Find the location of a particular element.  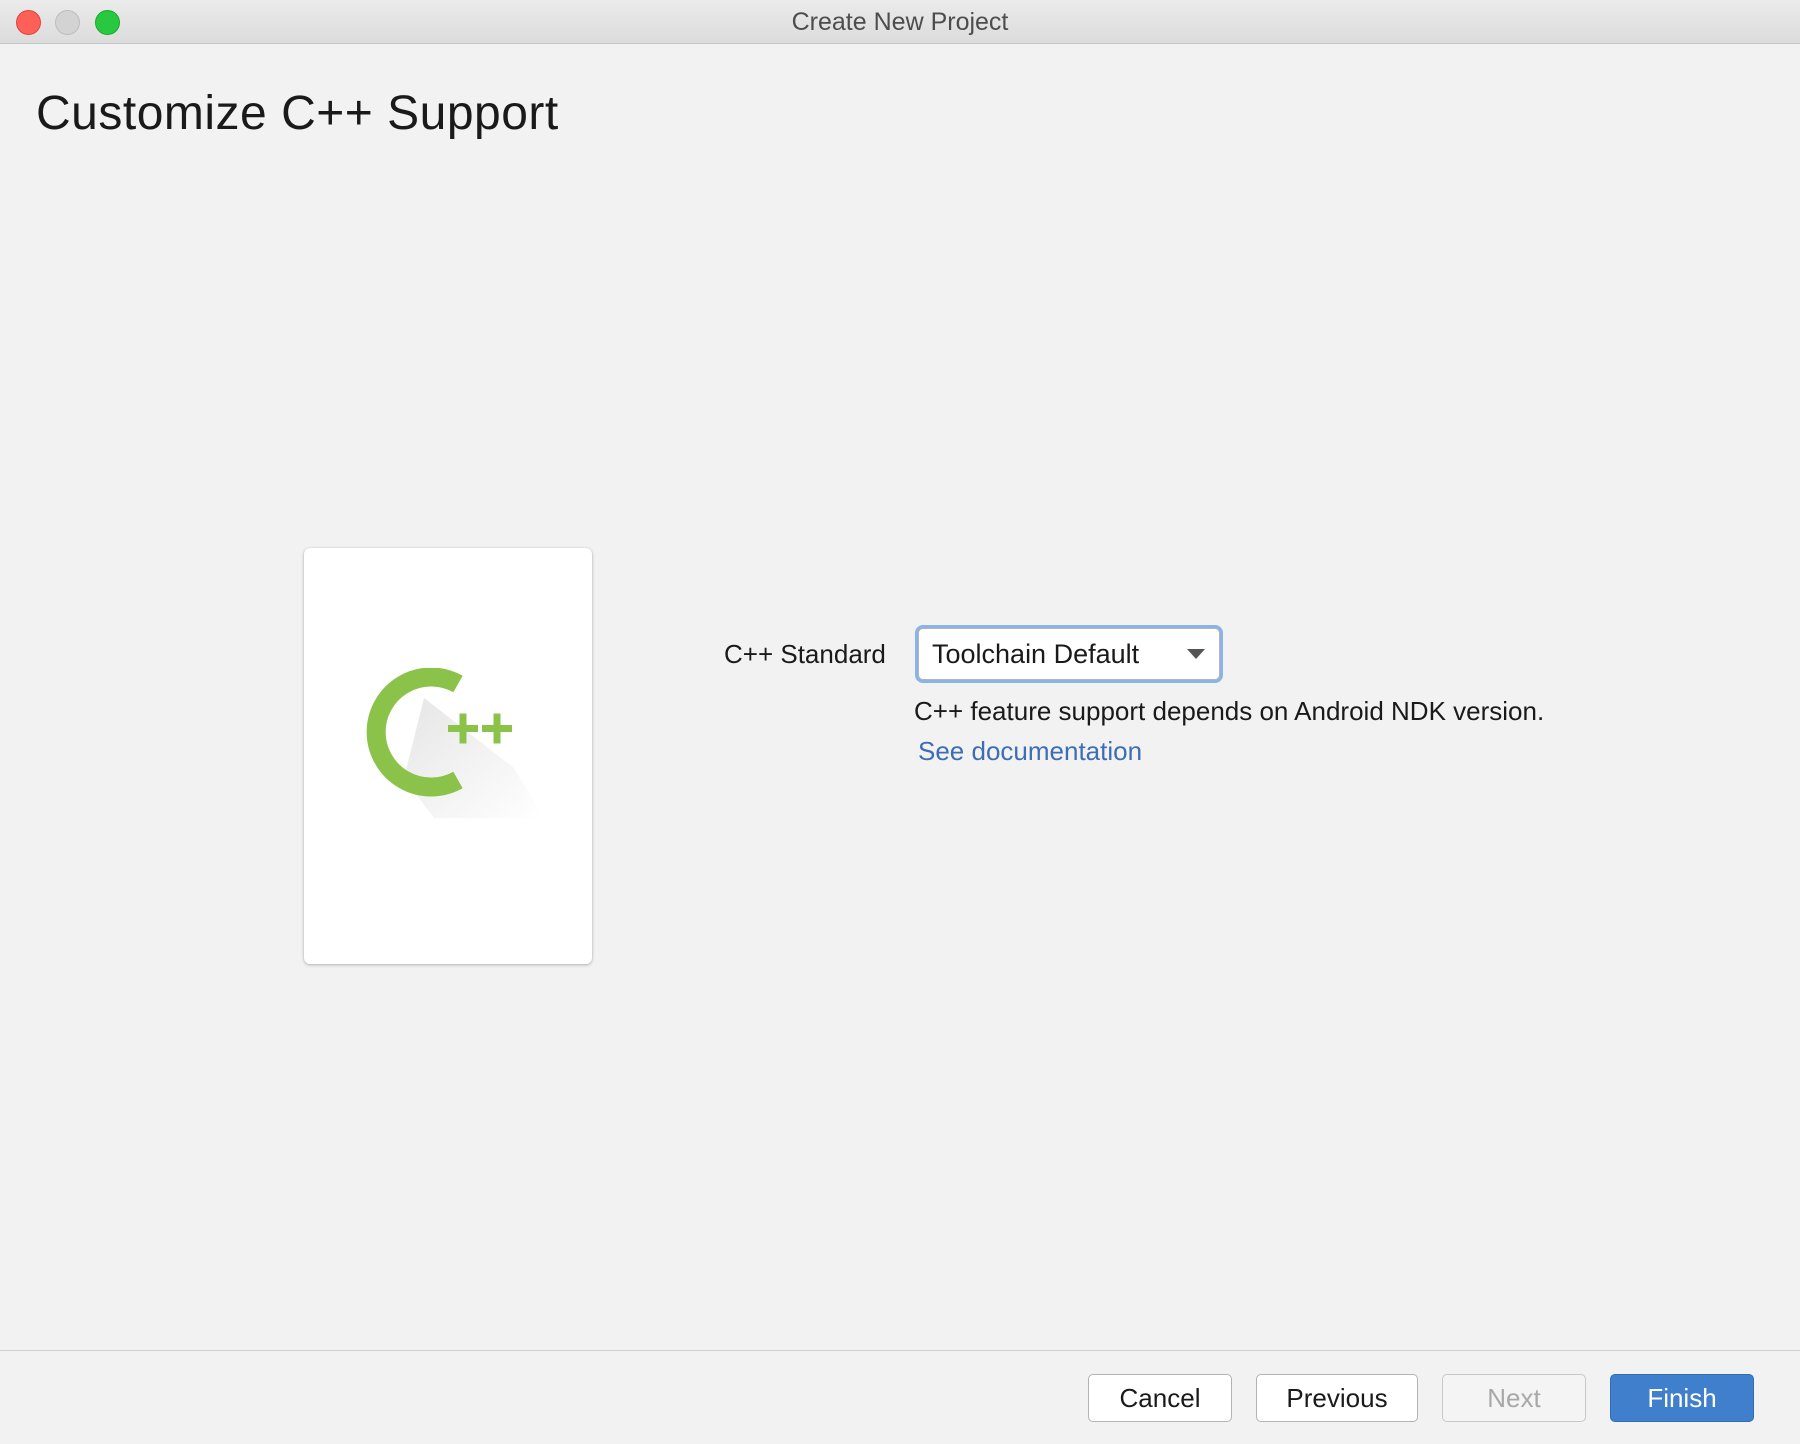

cpp-standard-selected-value: Toolchain Default is located at coordinates (1036, 654).